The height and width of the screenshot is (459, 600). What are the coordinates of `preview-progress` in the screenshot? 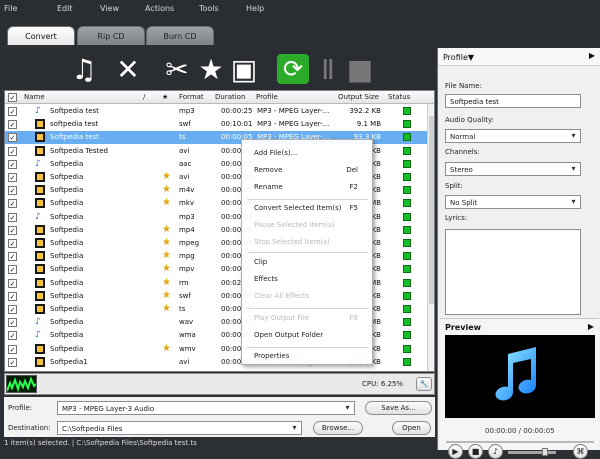 It's located at (520, 442).